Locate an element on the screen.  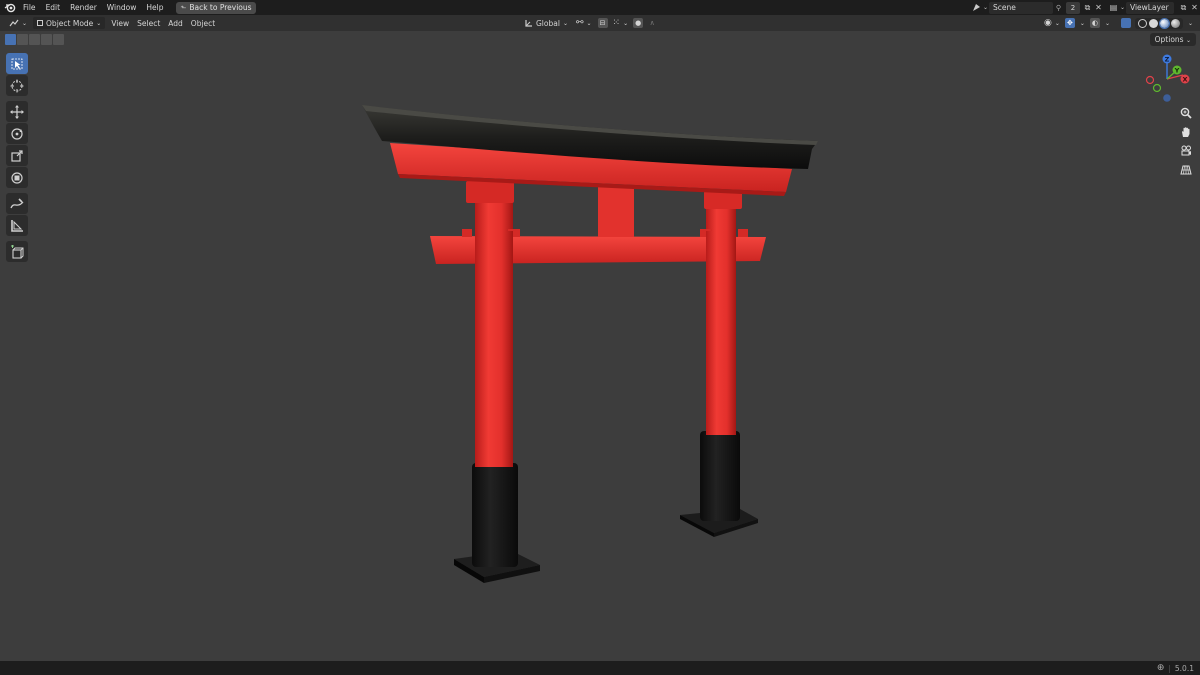
select-new-icon is located at coordinates (10, 39).